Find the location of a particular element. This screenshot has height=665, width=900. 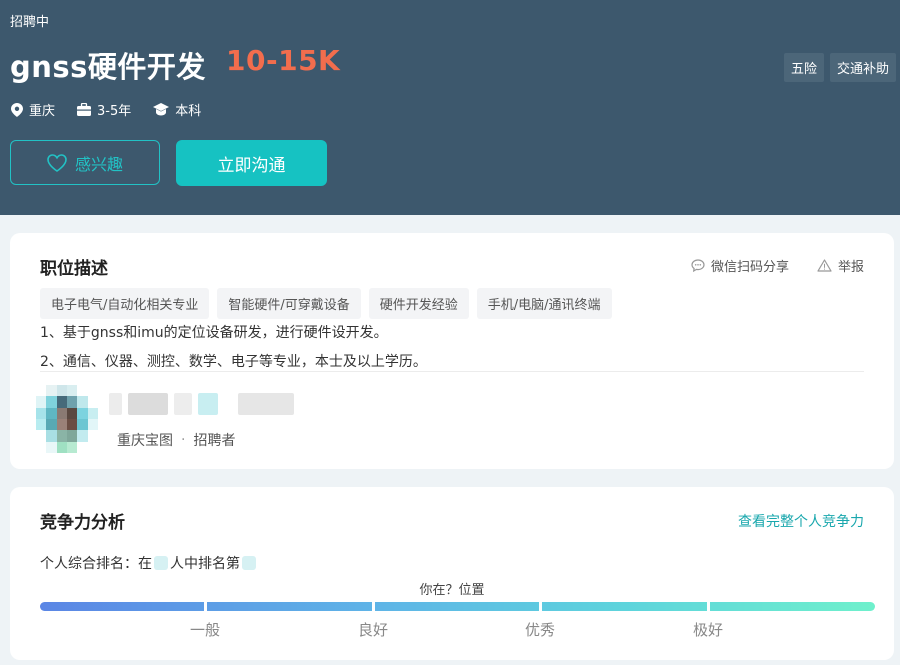

warning-icon is located at coordinates (824, 265).